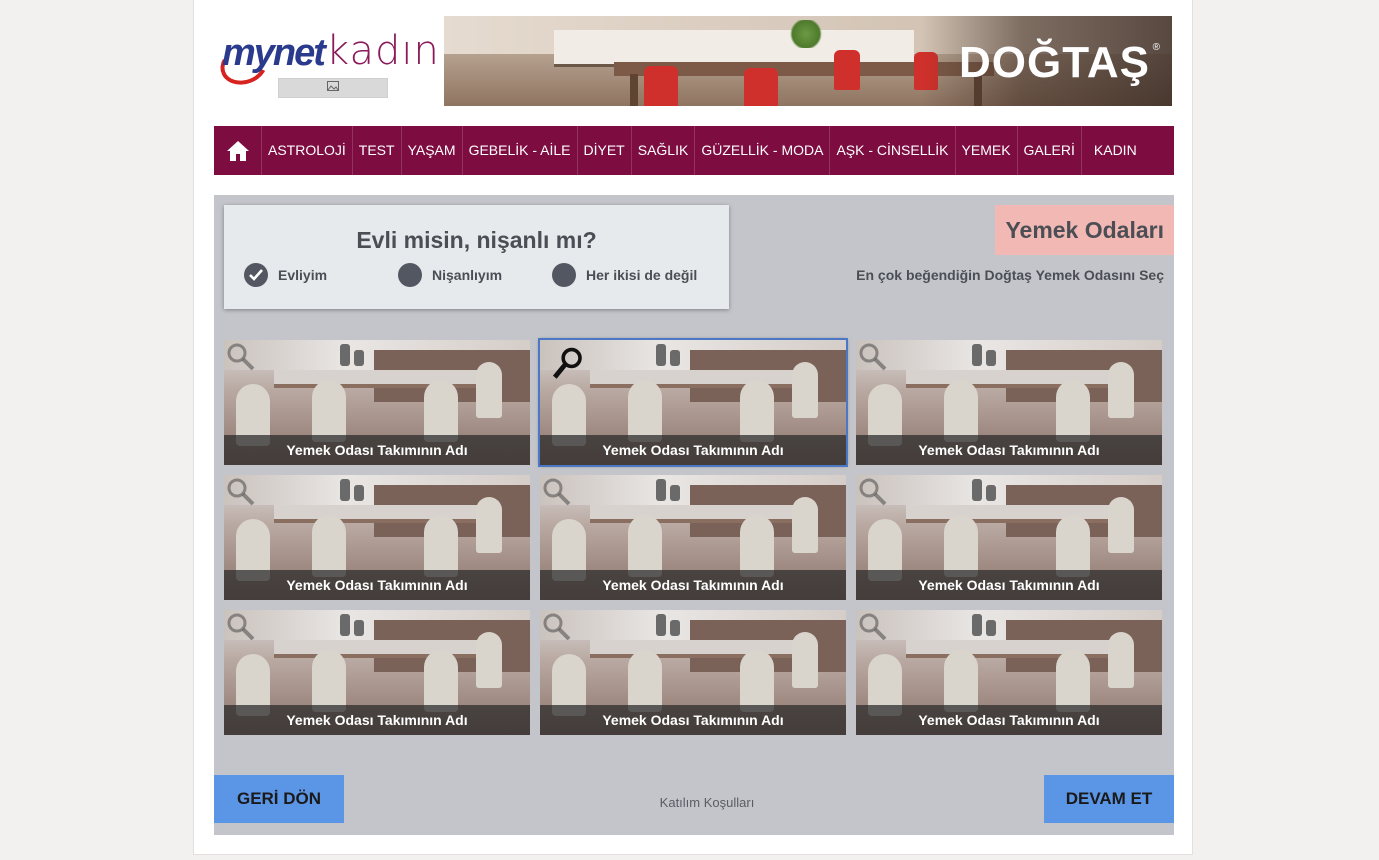 The width and height of the screenshot is (1379, 860). I want to click on check-icon, so click(256, 275).